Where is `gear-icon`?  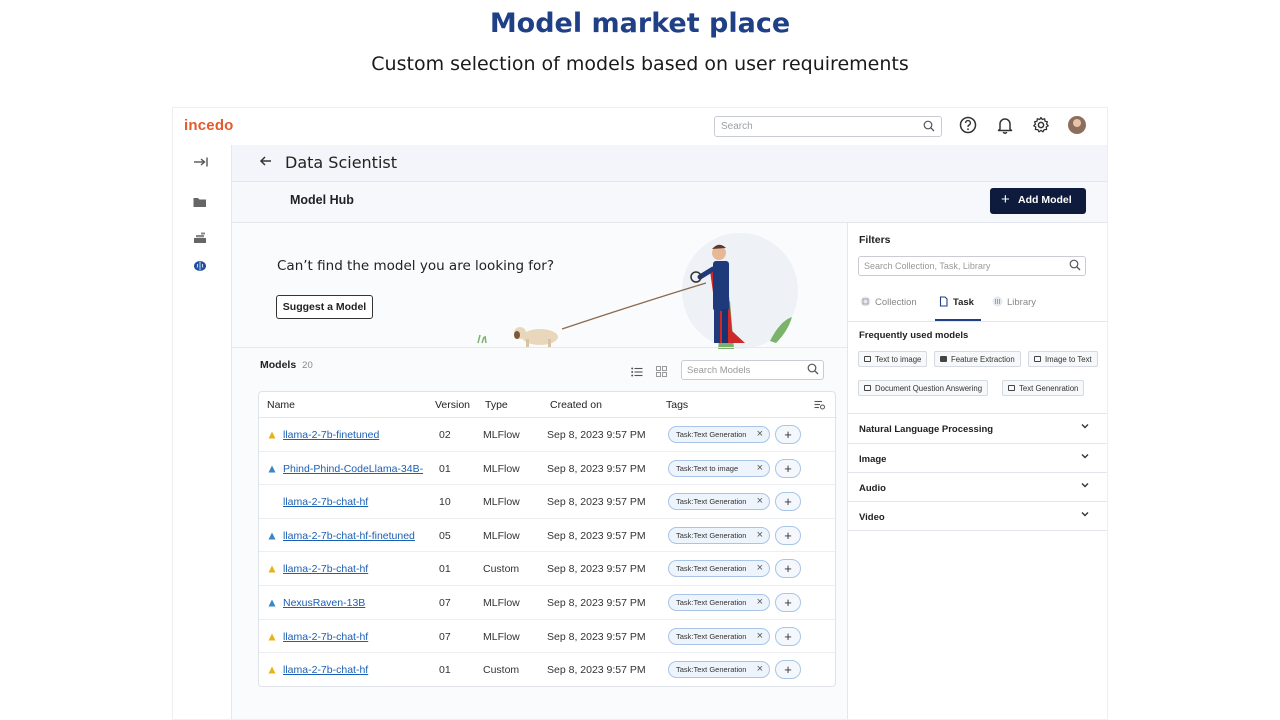
gear-icon is located at coordinates (1041, 127).